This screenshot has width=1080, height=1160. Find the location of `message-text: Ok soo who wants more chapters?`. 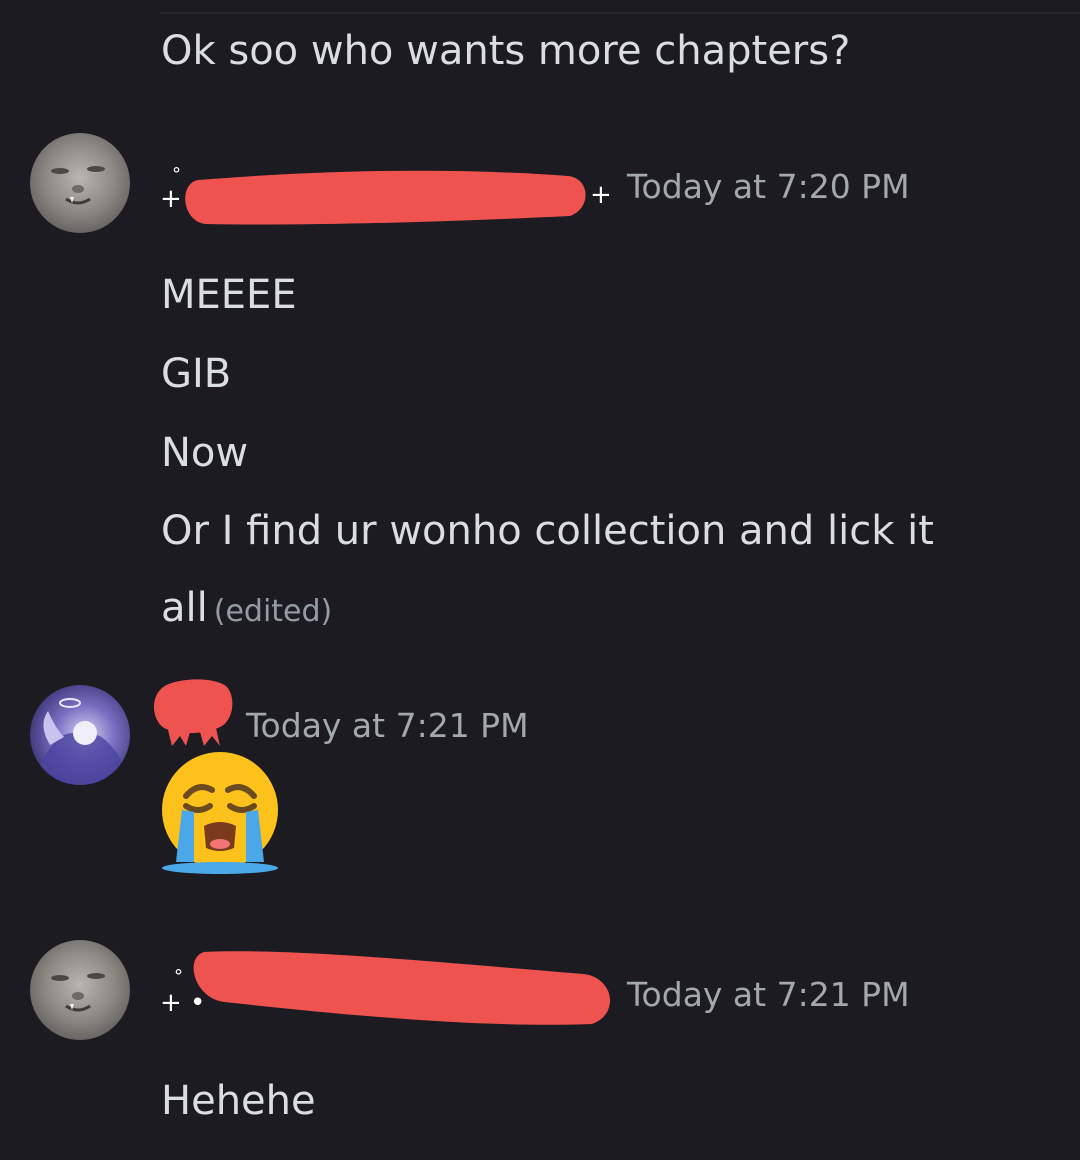

message-text: Ok soo who wants more chapters? is located at coordinates (506, 51).